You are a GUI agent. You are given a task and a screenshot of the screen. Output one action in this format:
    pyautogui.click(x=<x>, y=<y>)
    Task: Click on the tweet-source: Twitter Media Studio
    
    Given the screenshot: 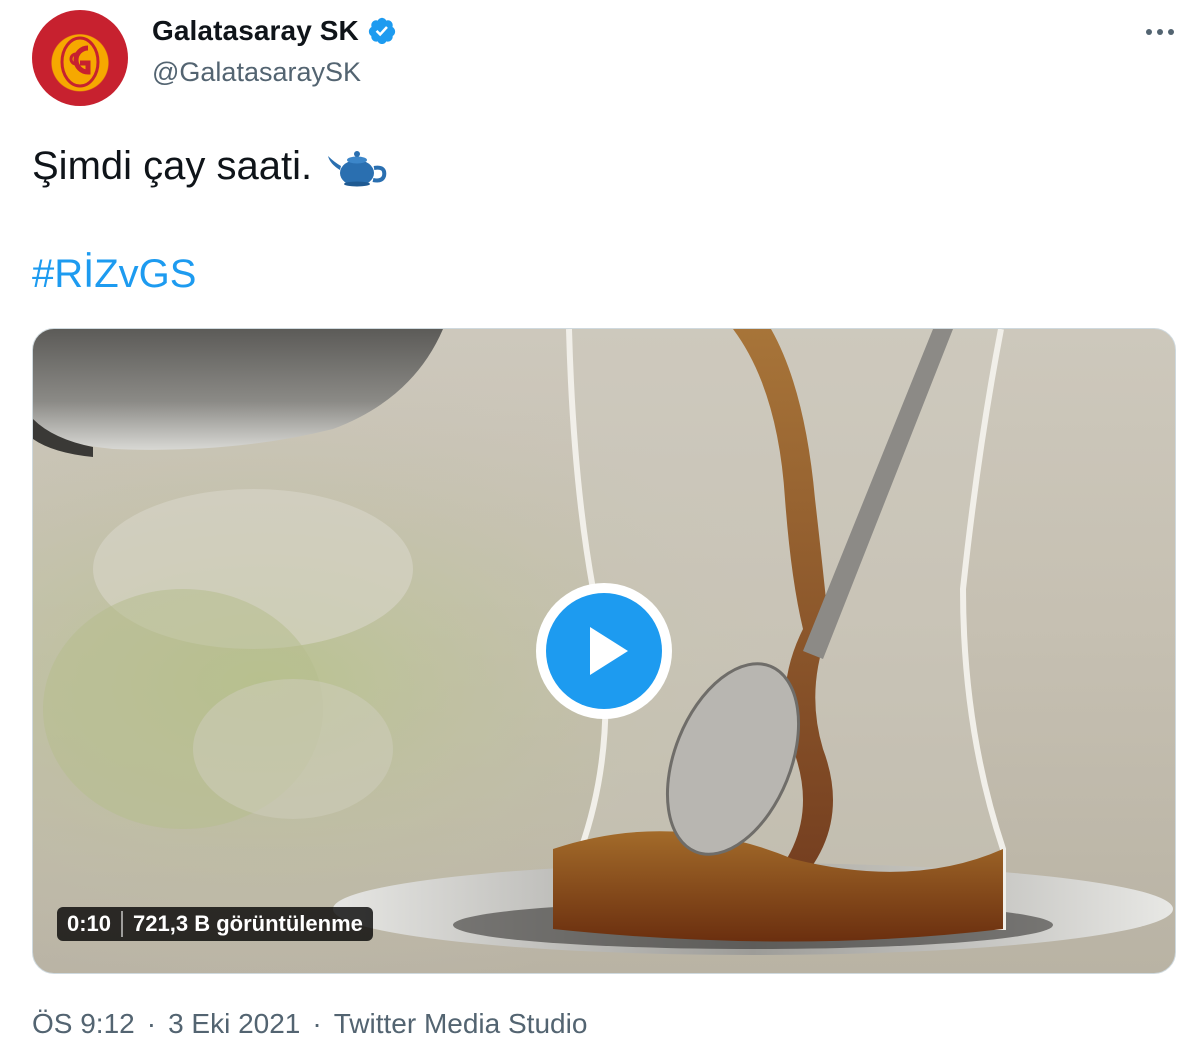 What is the action you would take?
    pyautogui.click(x=461, y=1024)
    